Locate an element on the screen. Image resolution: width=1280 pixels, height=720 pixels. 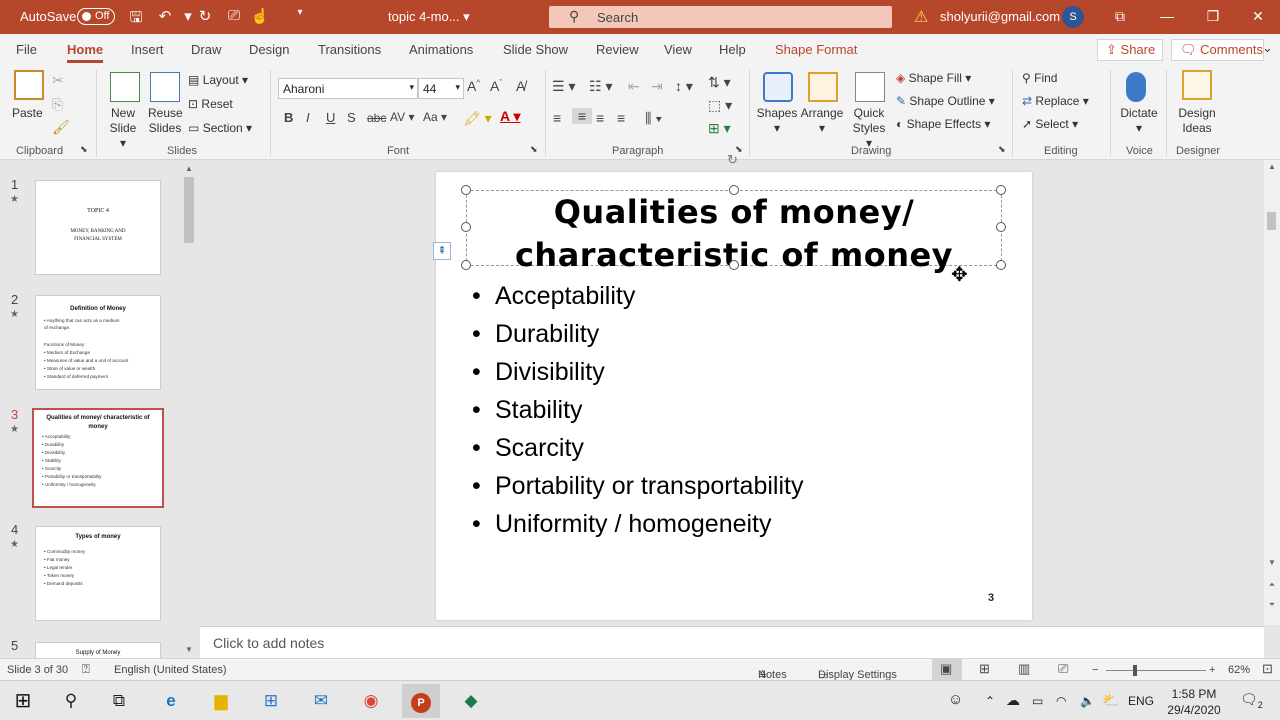
search-box: ⚲ Search is located at coordinates (720, 17).